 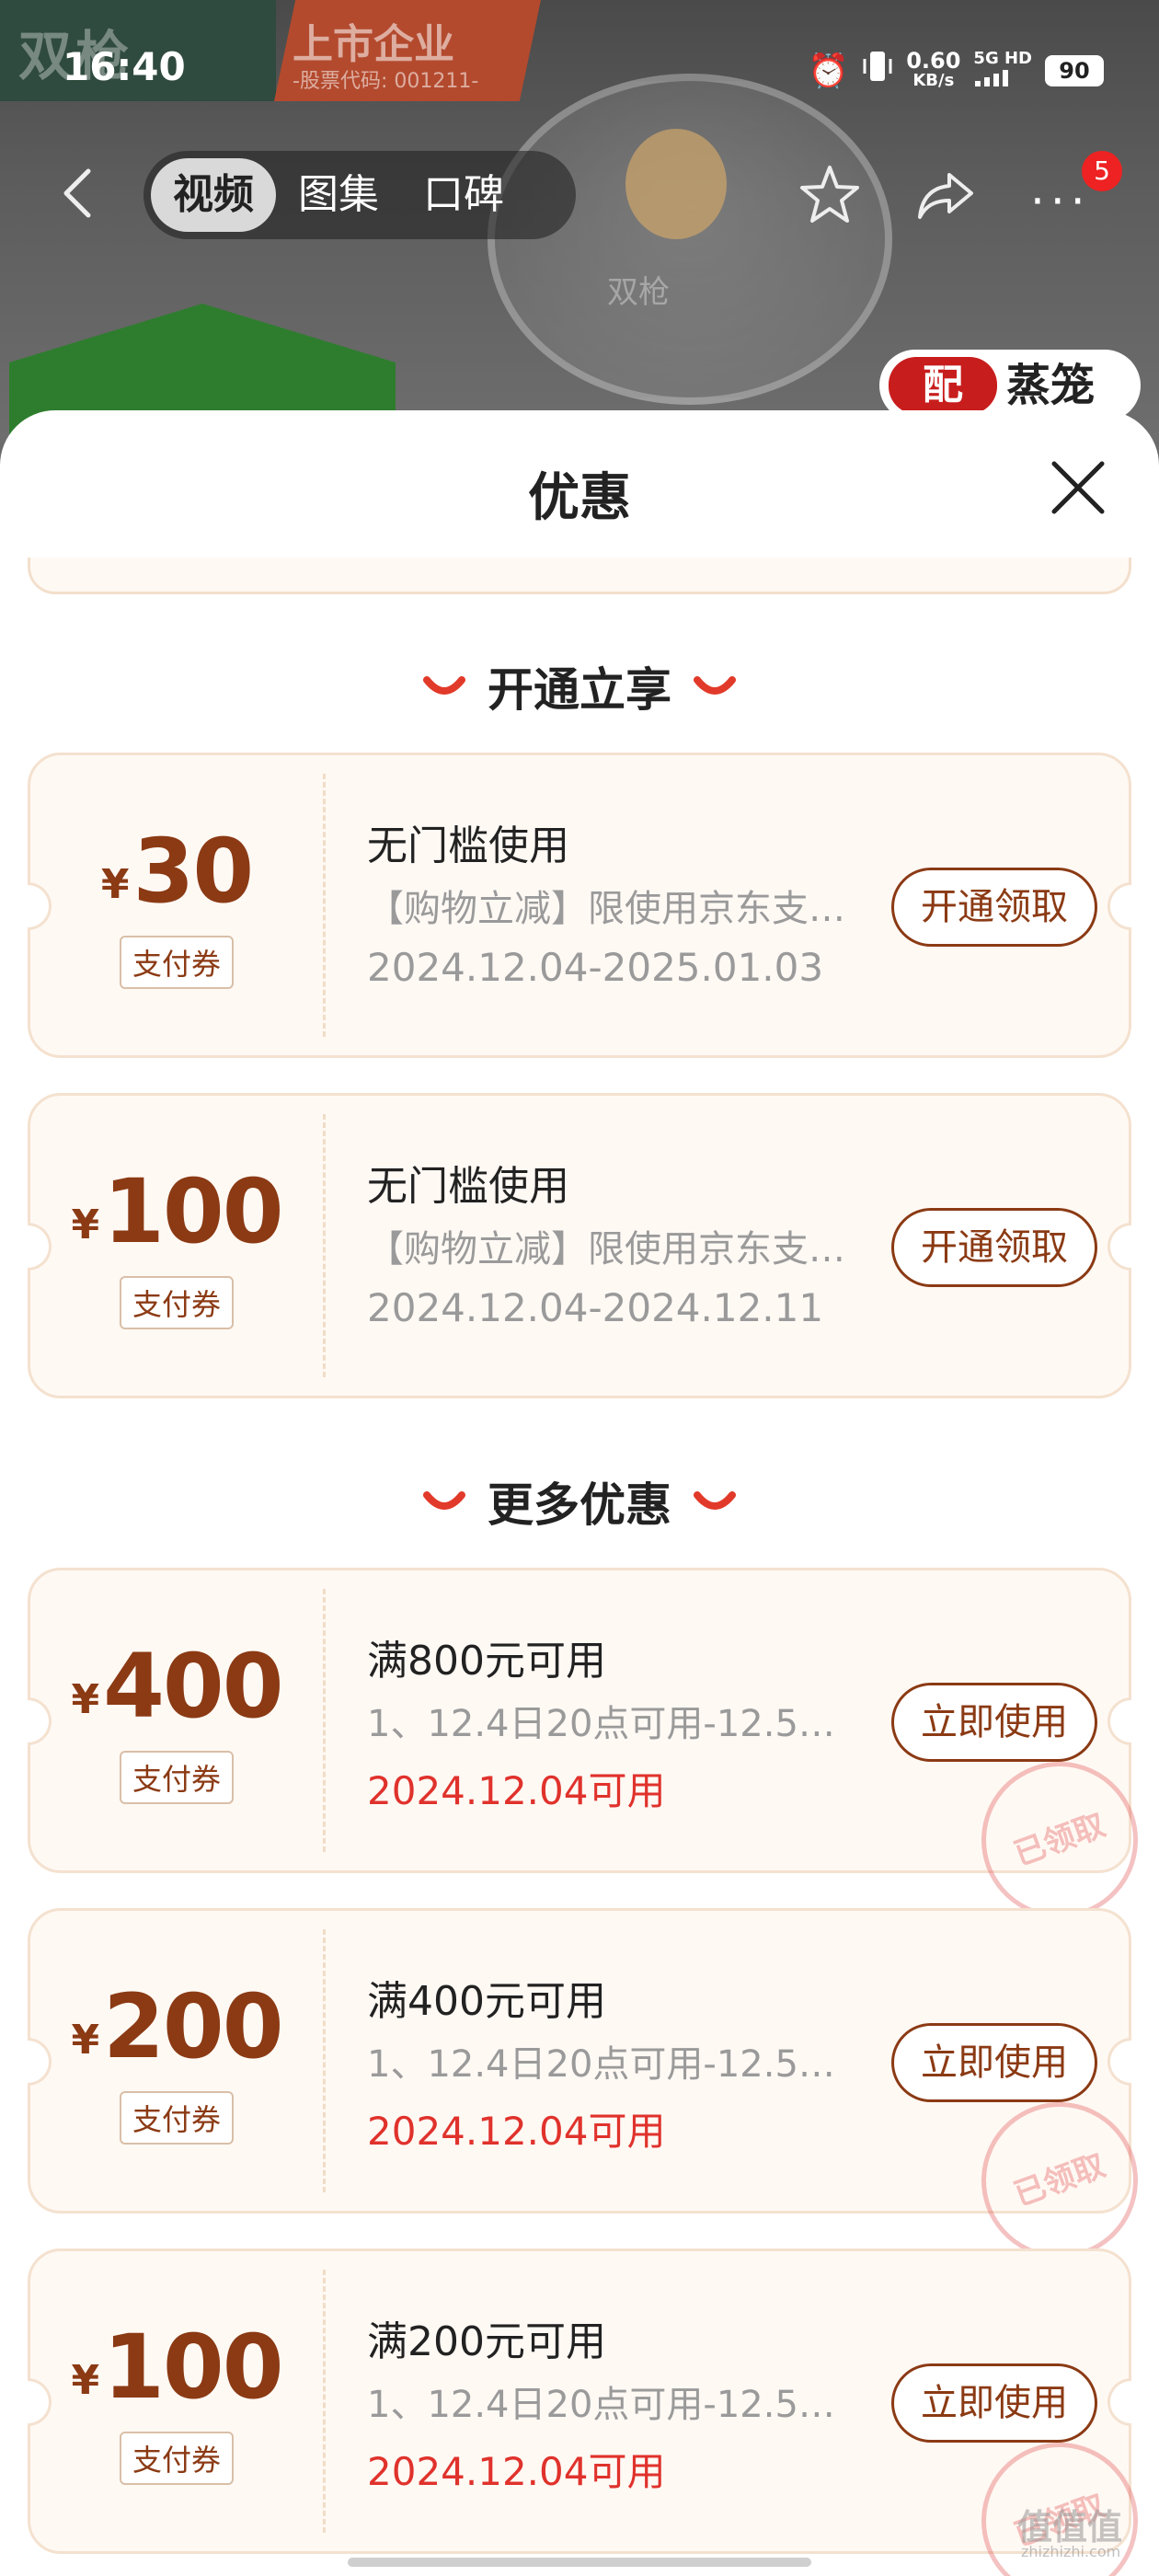 What do you see at coordinates (1074, 70) in the screenshot?
I see `battery-indicator: 90` at bounding box center [1074, 70].